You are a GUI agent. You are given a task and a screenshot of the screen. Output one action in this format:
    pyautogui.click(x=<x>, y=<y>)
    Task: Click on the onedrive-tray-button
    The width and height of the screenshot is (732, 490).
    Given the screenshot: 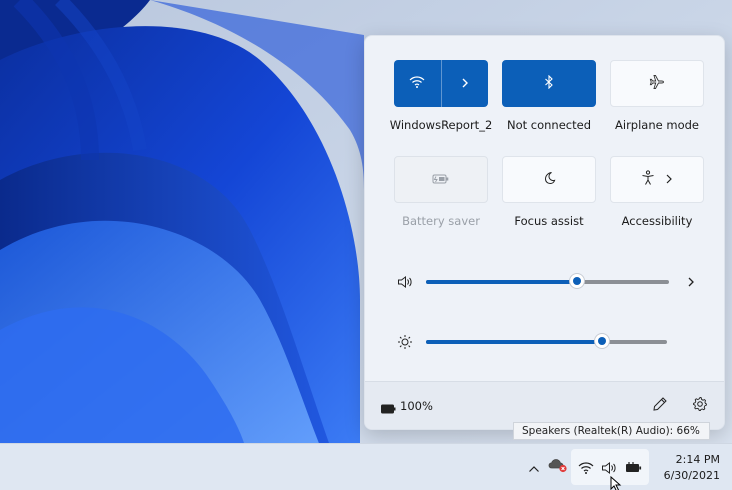 What is the action you would take?
    pyautogui.click(x=558, y=467)
    